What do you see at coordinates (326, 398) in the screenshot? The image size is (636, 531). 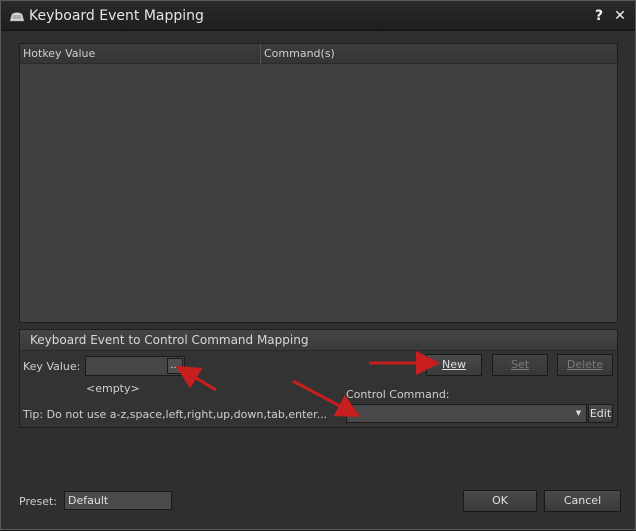 I see `arrow-to-control-command` at bounding box center [326, 398].